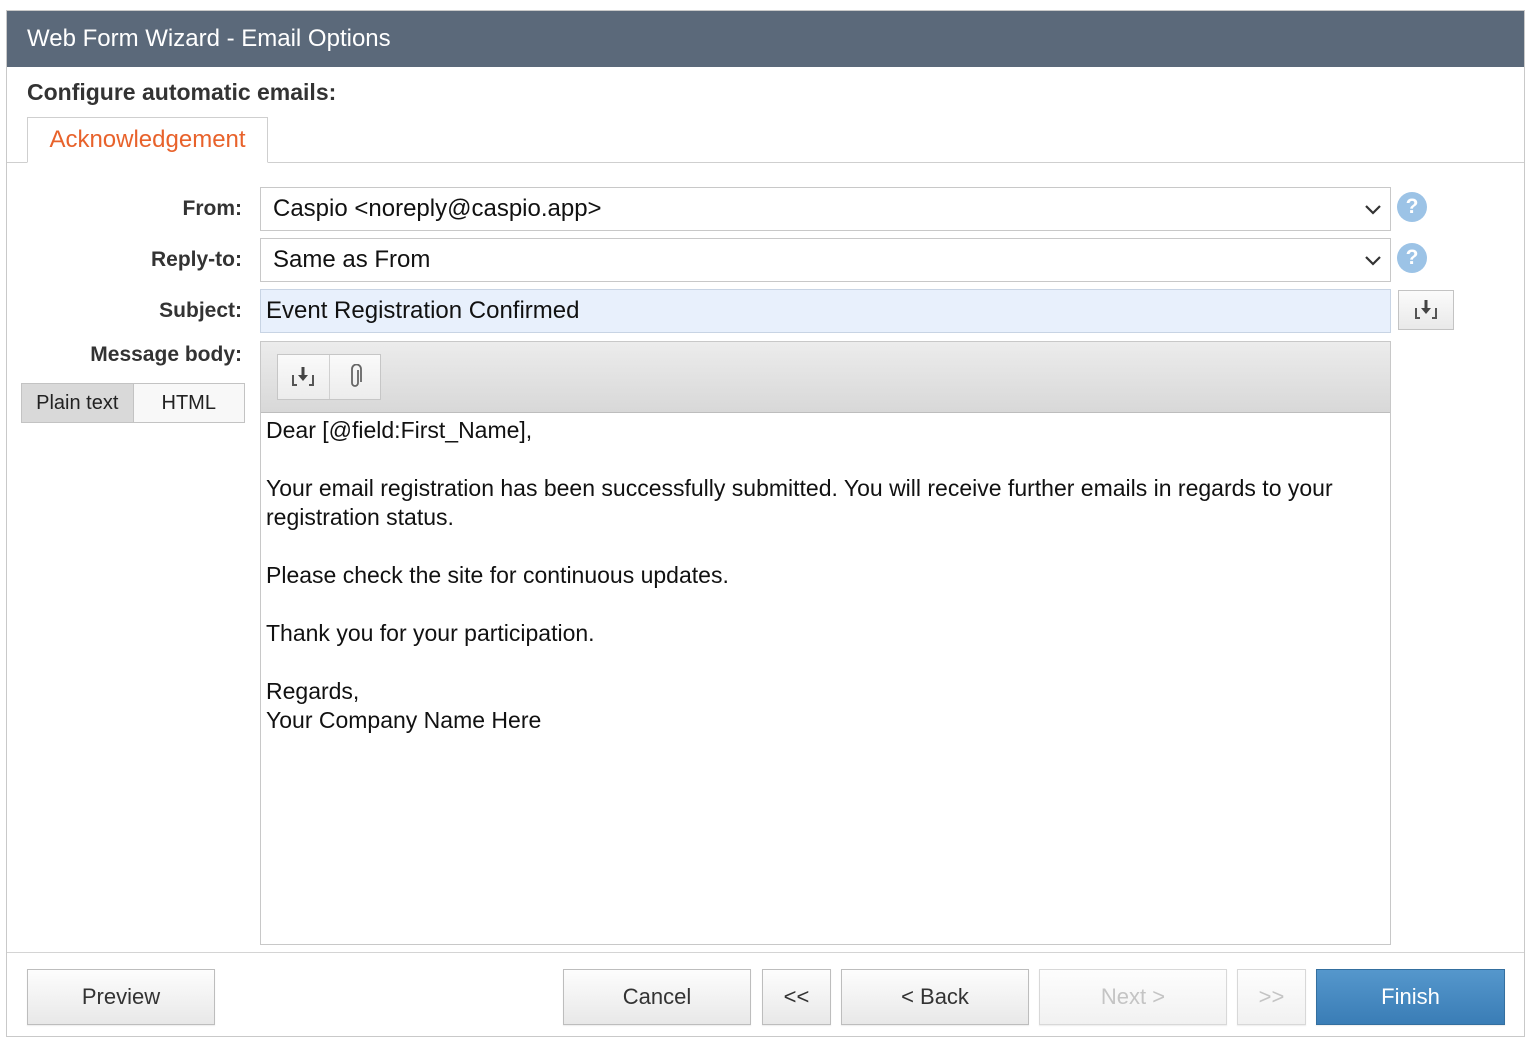  Describe the element at coordinates (188, 403) in the screenshot. I see `html-button: HTML` at that location.